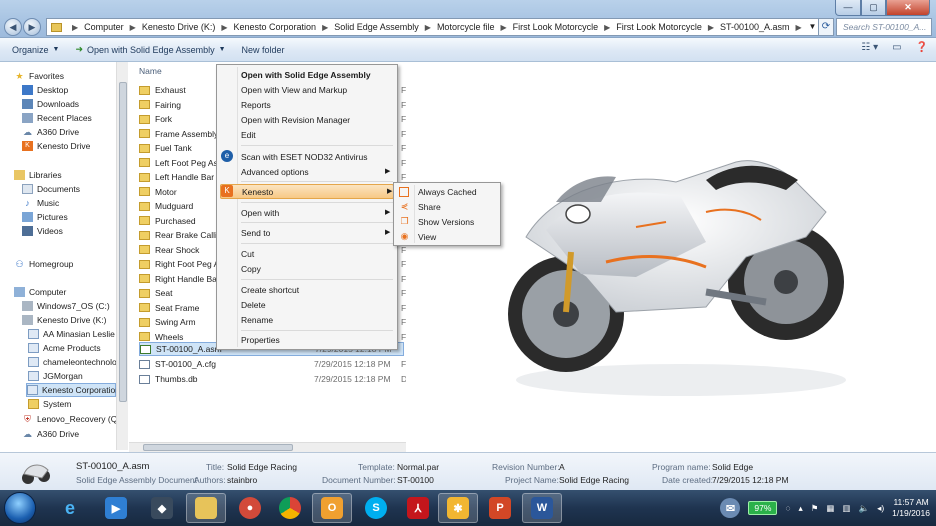  I want to click on taskbar-outlook: O, so click(332, 508).